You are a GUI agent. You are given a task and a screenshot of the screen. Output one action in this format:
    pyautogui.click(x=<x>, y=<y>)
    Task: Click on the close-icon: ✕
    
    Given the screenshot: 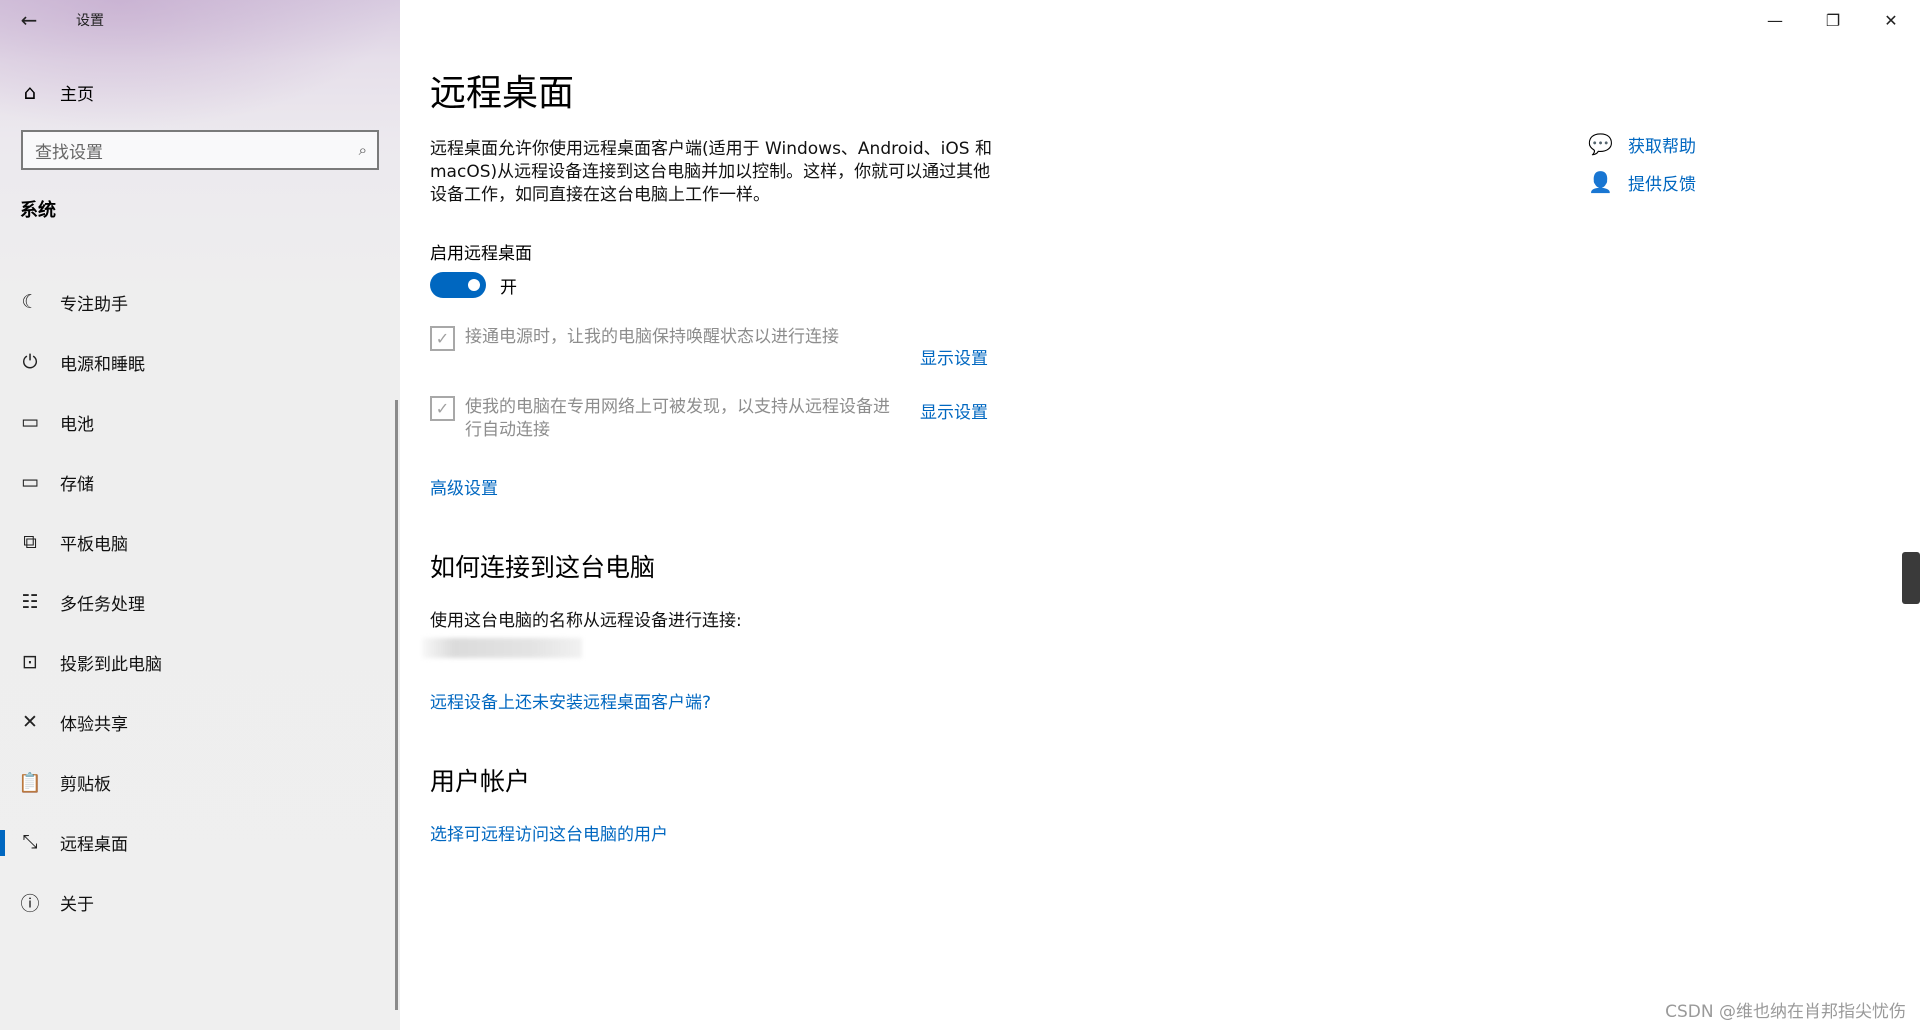 What is the action you would take?
    pyautogui.click(x=1891, y=20)
    